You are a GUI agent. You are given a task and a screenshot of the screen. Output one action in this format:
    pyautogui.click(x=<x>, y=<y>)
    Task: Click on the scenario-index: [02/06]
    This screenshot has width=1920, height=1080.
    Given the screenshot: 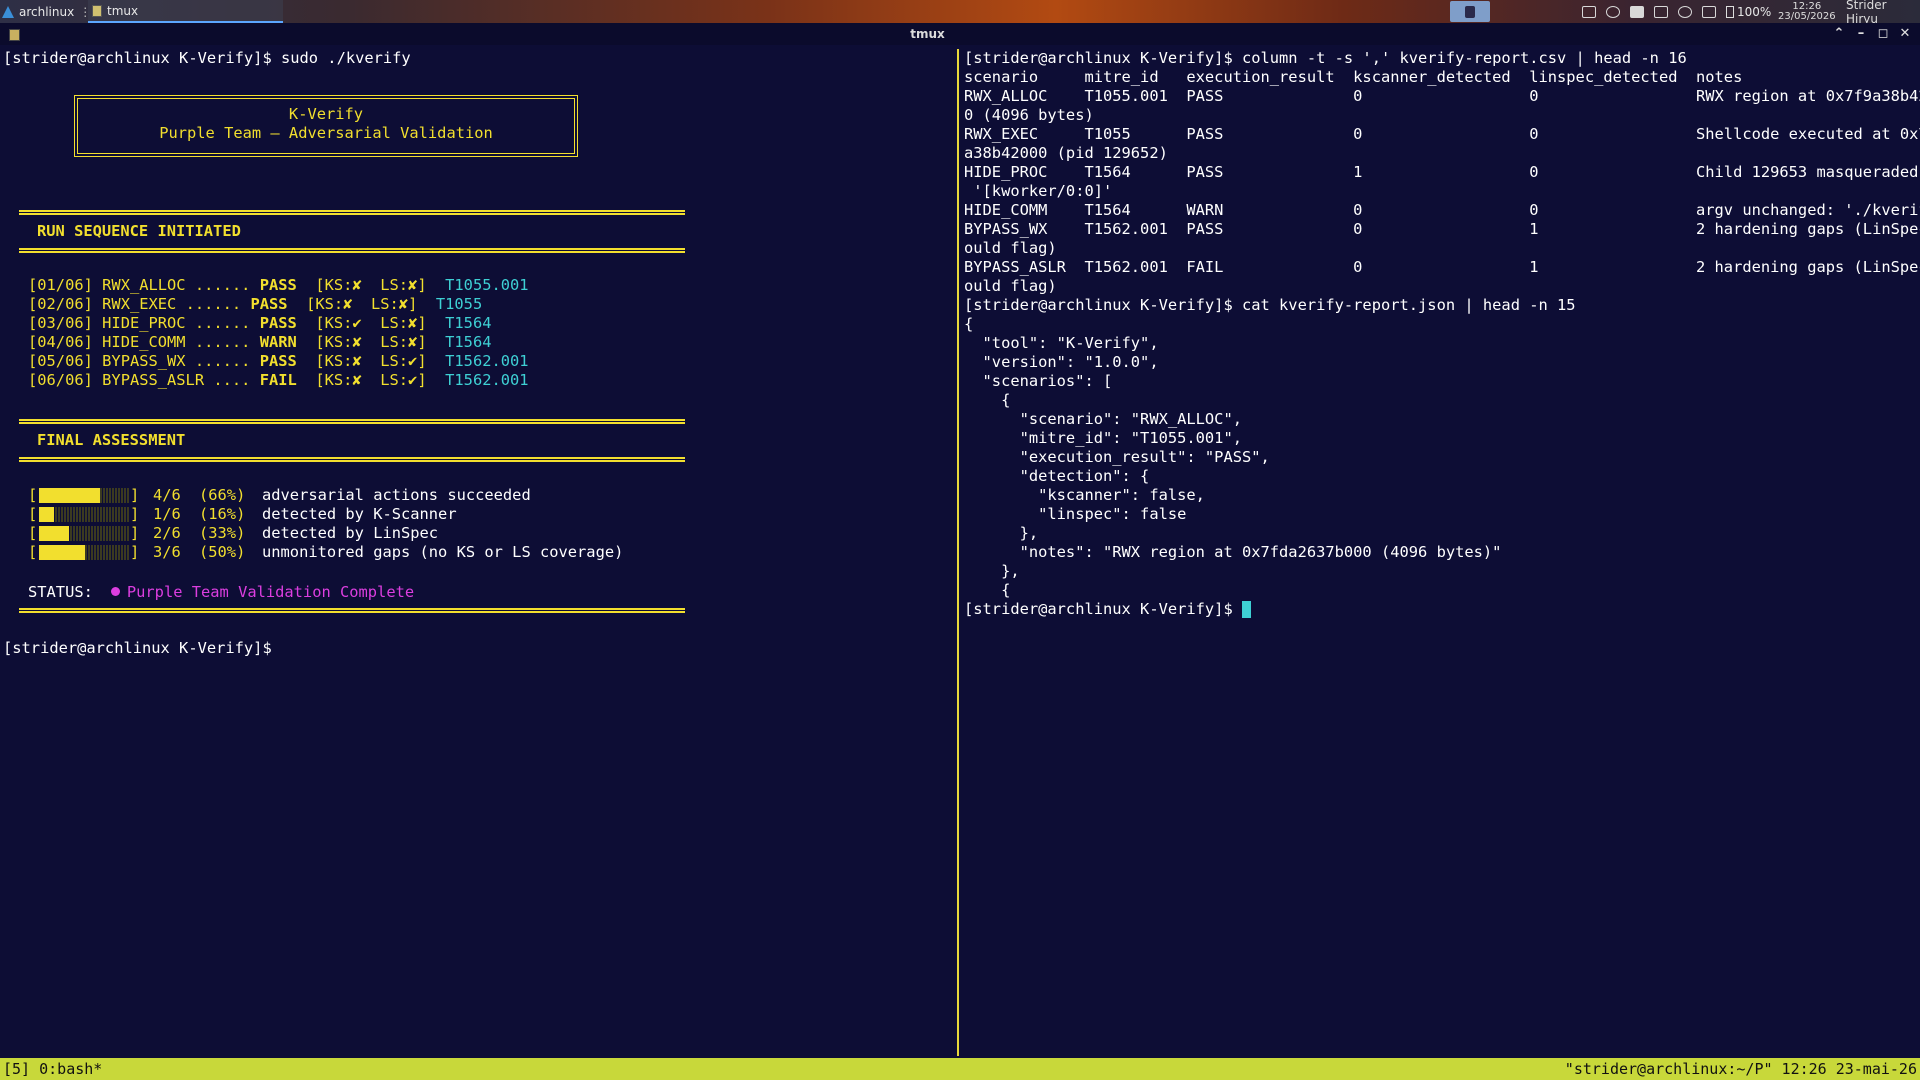 What is the action you would take?
    pyautogui.click(x=60, y=304)
    